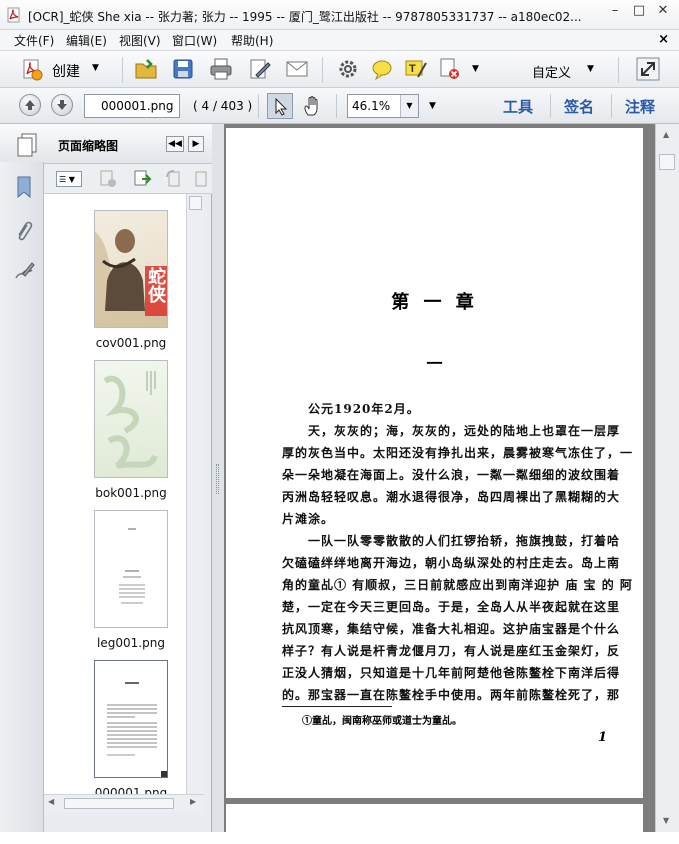  What do you see at coordinates (24, 271) in the screenshot?
I see `signature-pen-icon` at bounding box center [24, 271].